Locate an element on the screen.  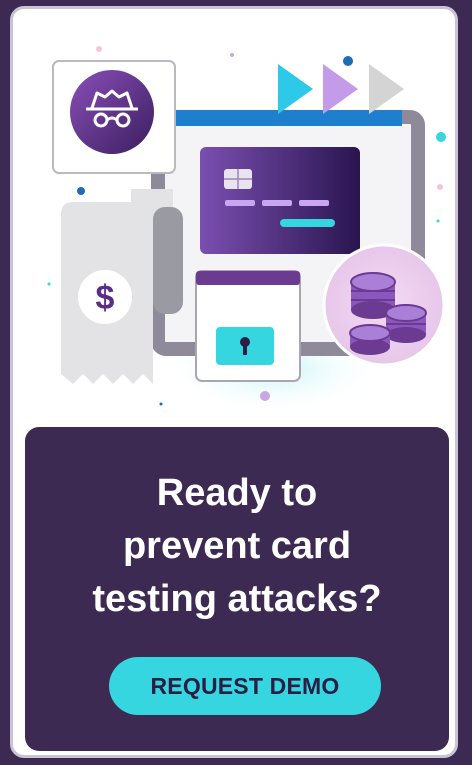
cta-headline: Ready to prevent card testing attacks? is located at coordinates (237, 546).